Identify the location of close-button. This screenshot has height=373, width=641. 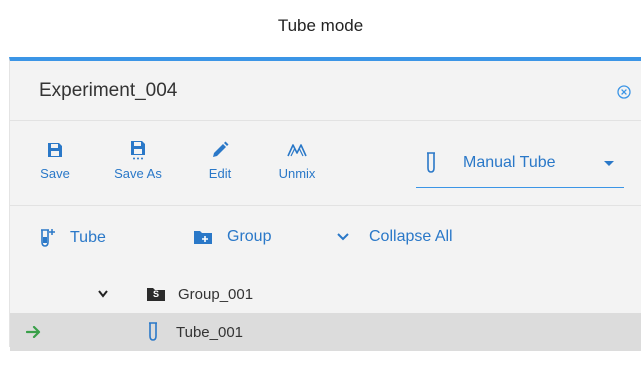
(624, 92).